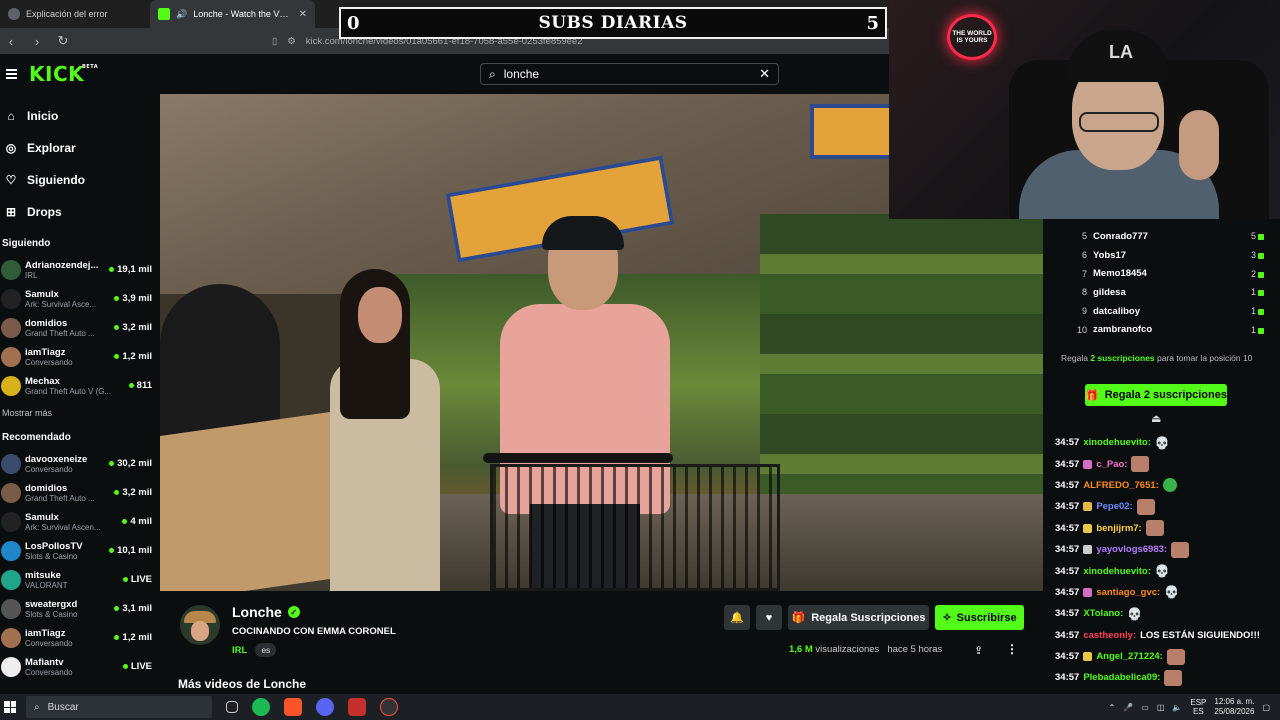  I want to click on leaderboard-count: 5, so click(1260, 236).